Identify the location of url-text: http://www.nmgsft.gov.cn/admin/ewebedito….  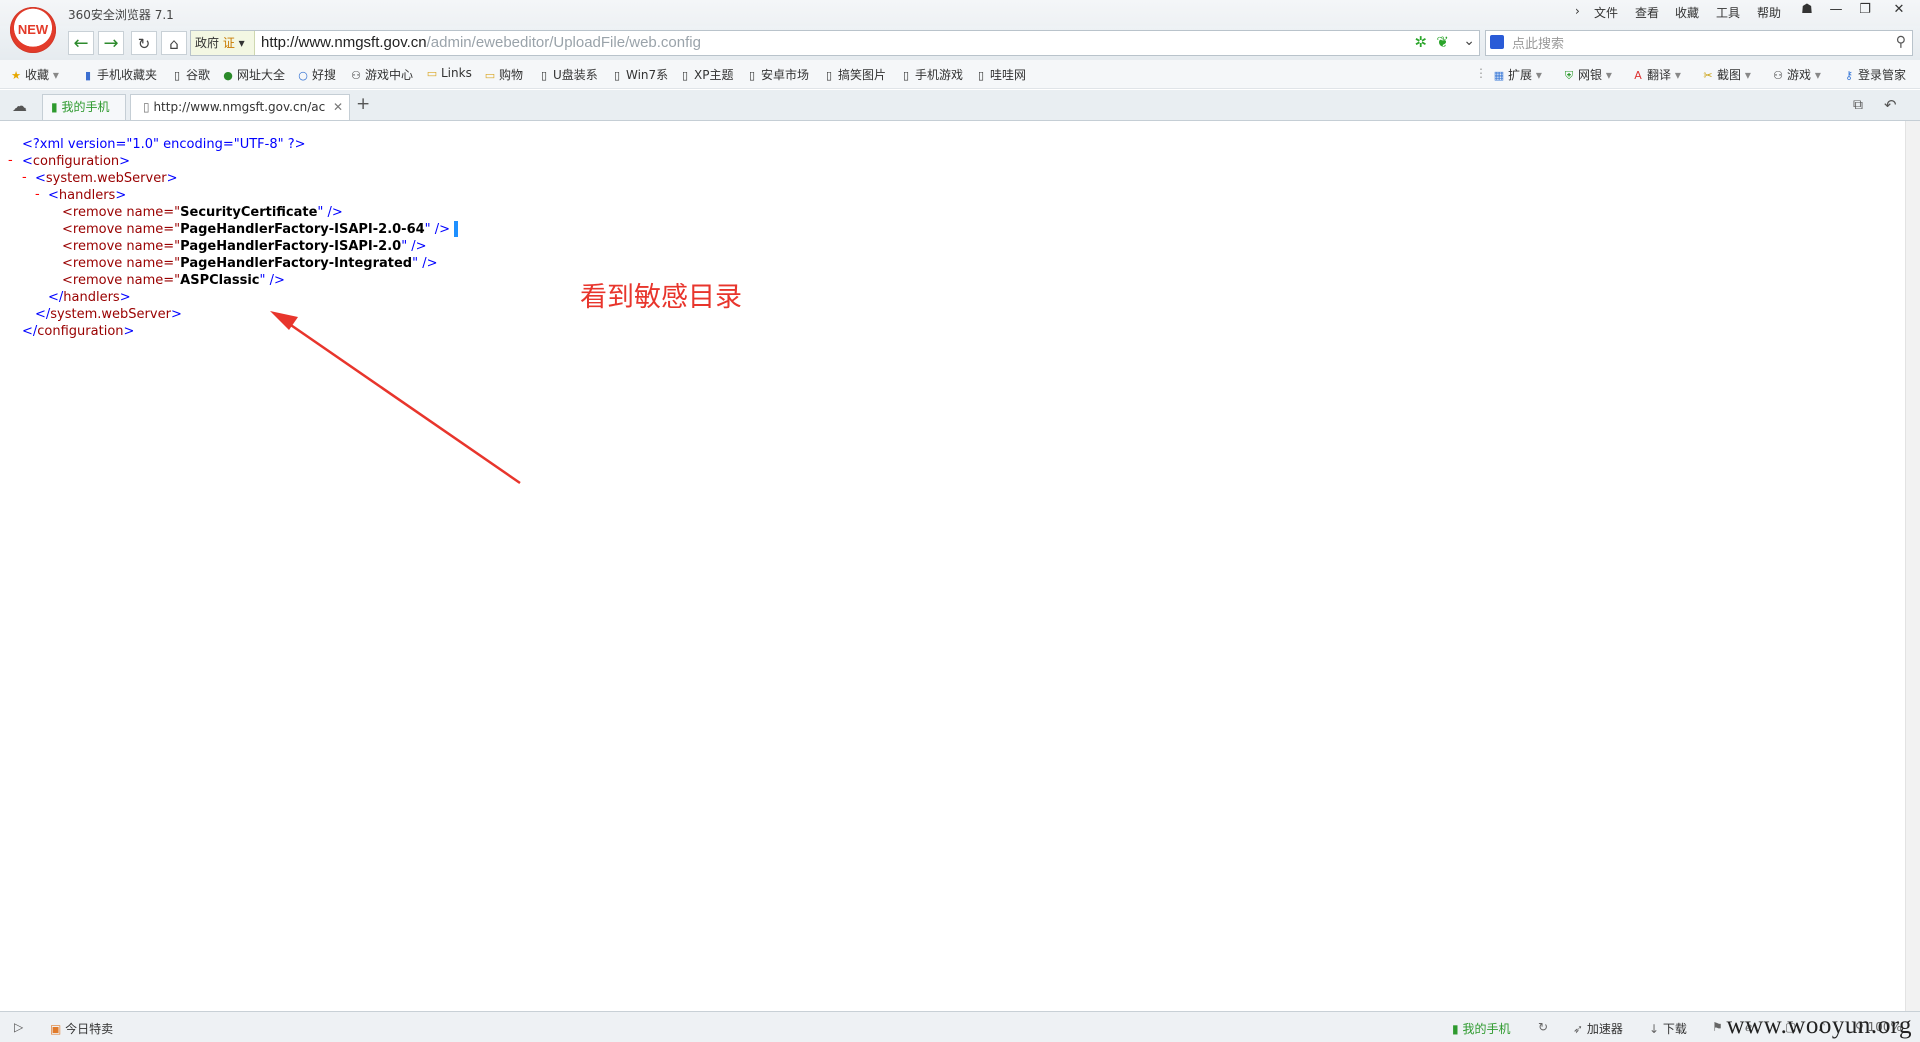
(481, 43).